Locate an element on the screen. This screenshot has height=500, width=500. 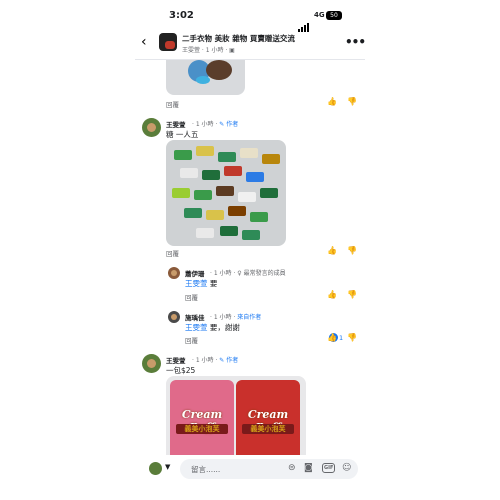
commenter-name: 蕭伊珊 is located at coordinates (195, 273).